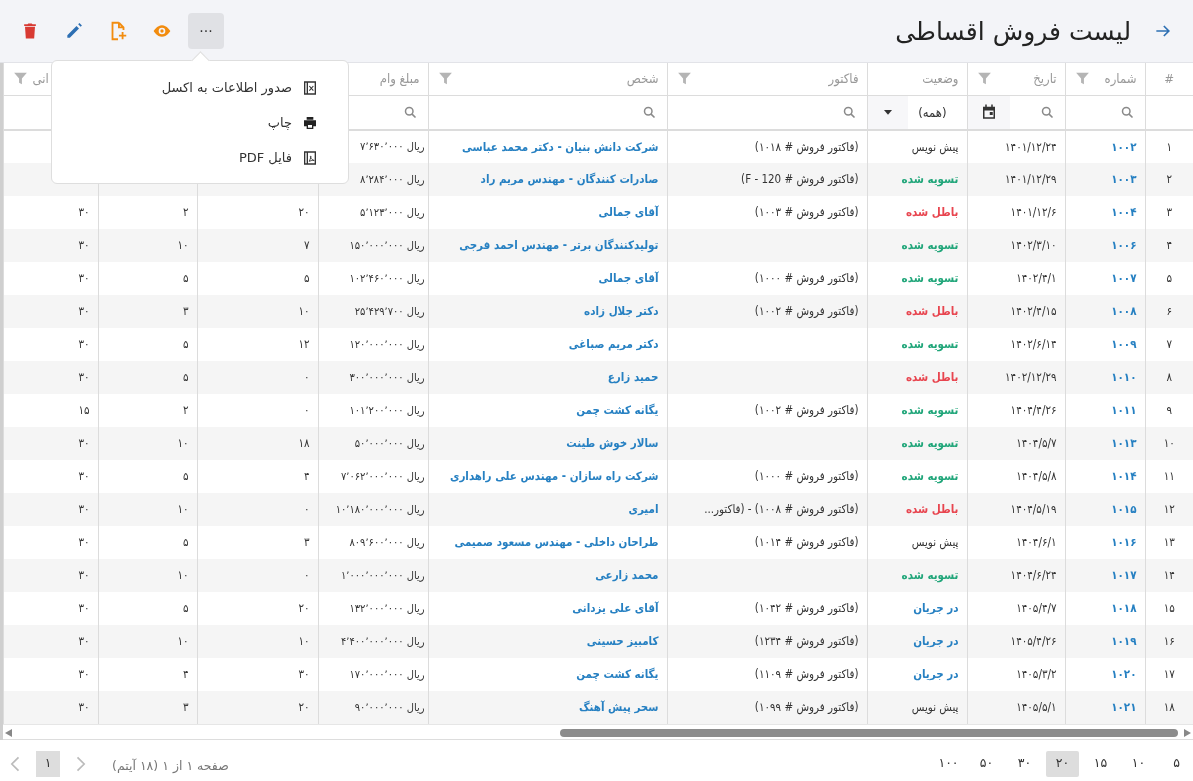  Describe the element at coordinates (1169, 641) in the screenshot. I see `table-cell: ۱۶` at that location.